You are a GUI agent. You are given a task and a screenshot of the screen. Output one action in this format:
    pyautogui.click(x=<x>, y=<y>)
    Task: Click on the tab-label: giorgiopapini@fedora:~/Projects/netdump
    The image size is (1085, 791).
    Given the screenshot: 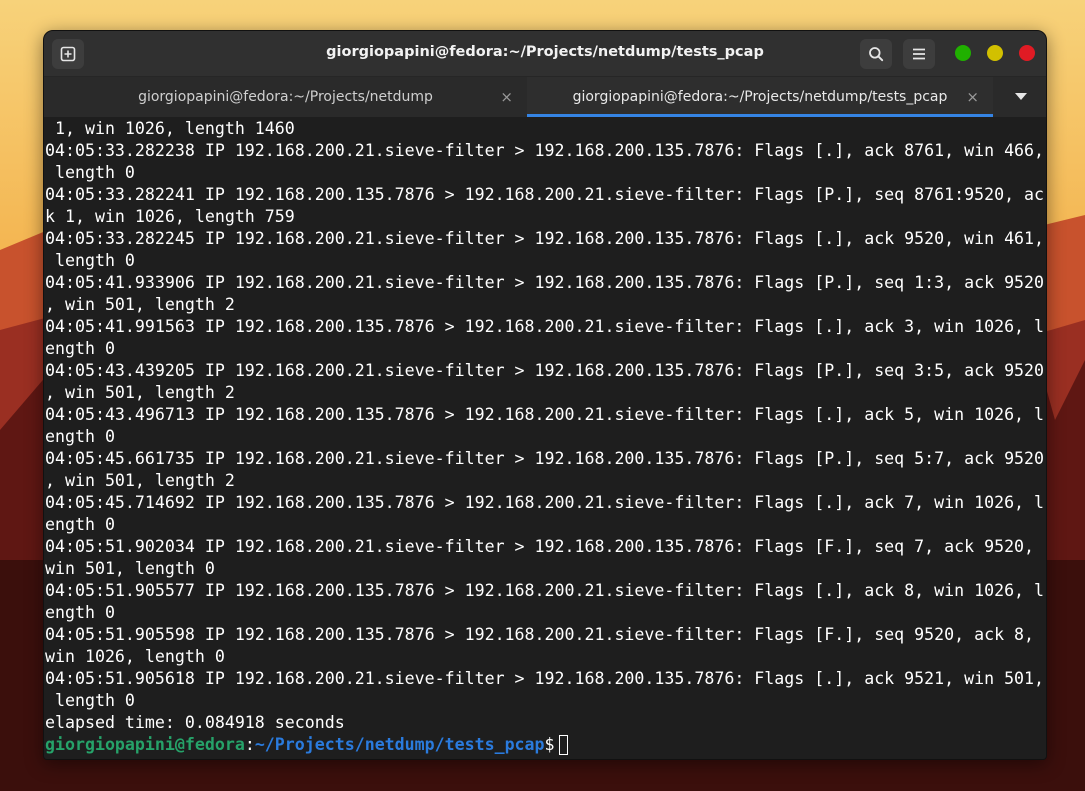 What is the action you would take?
    pyautogui.click(x=285, y=97)
    